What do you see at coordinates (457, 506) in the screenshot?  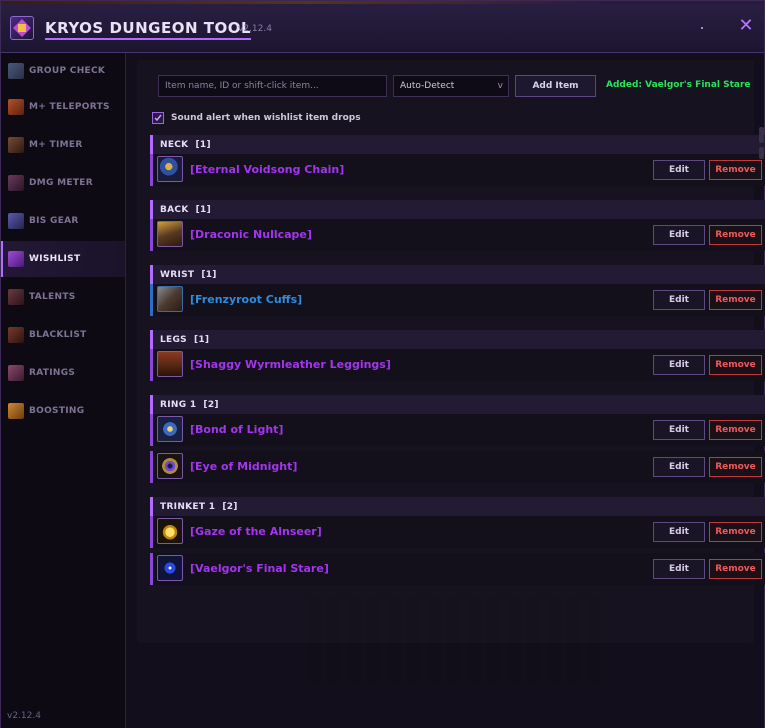 I see `slot-header-trinket-1: TRINKET 1 [2]` at bounding box center [457, 506].